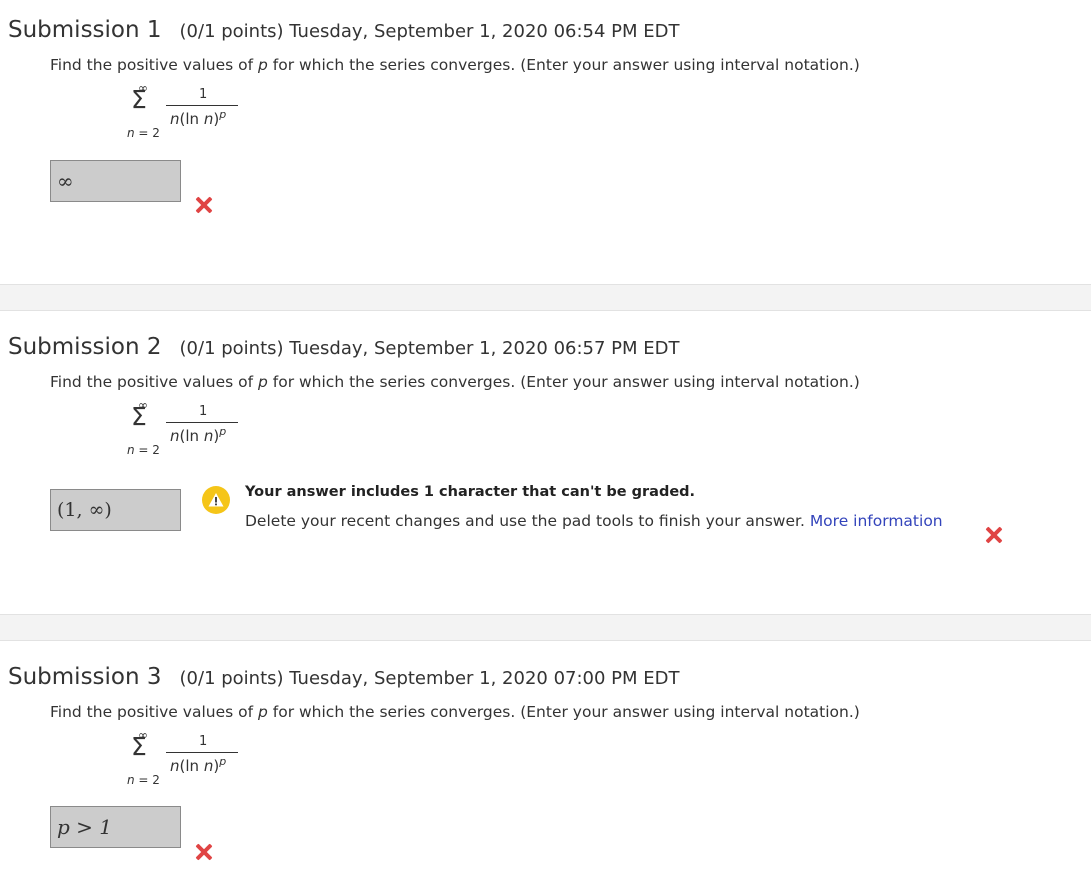  Describe the element at coordinates (85, 30) in the screenshot. I see `submission-title: Submission 1` at that location.